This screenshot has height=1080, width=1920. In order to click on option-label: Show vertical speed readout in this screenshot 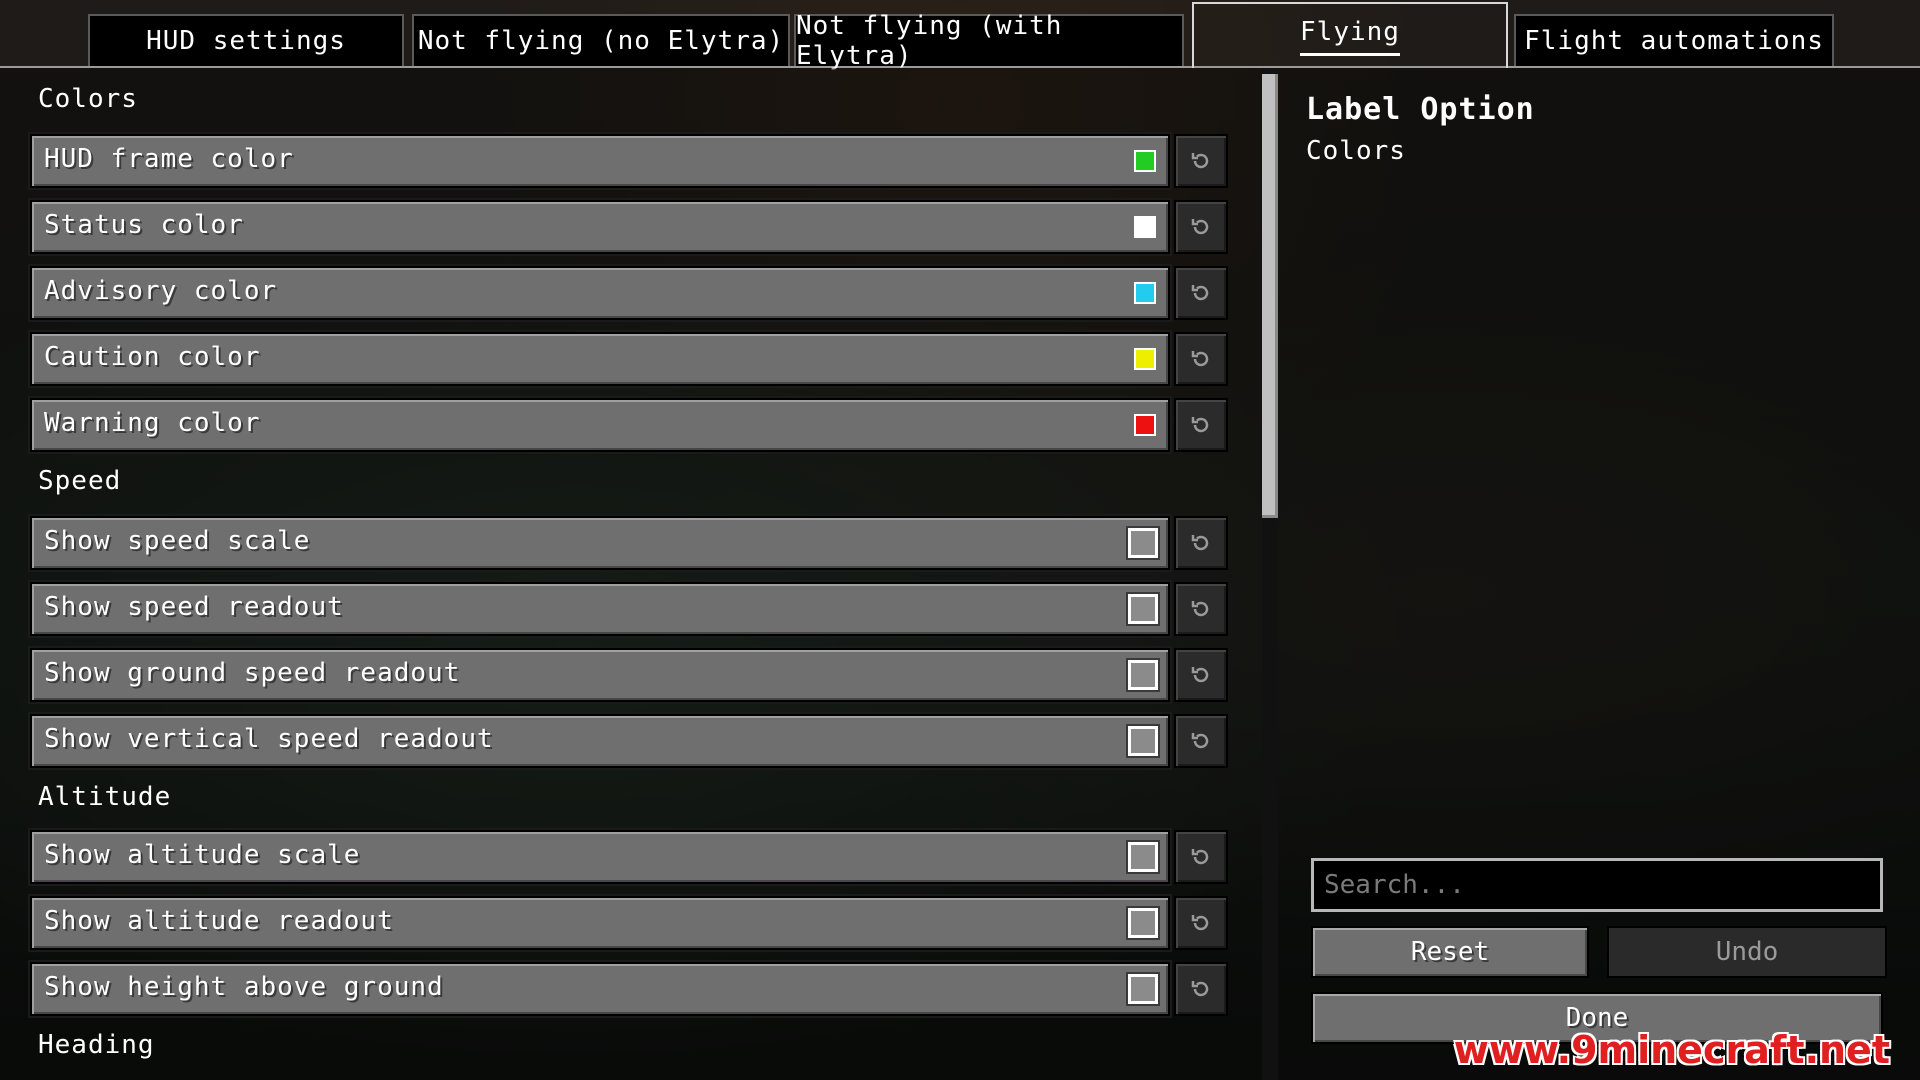, I will do `click(269, 739)`.